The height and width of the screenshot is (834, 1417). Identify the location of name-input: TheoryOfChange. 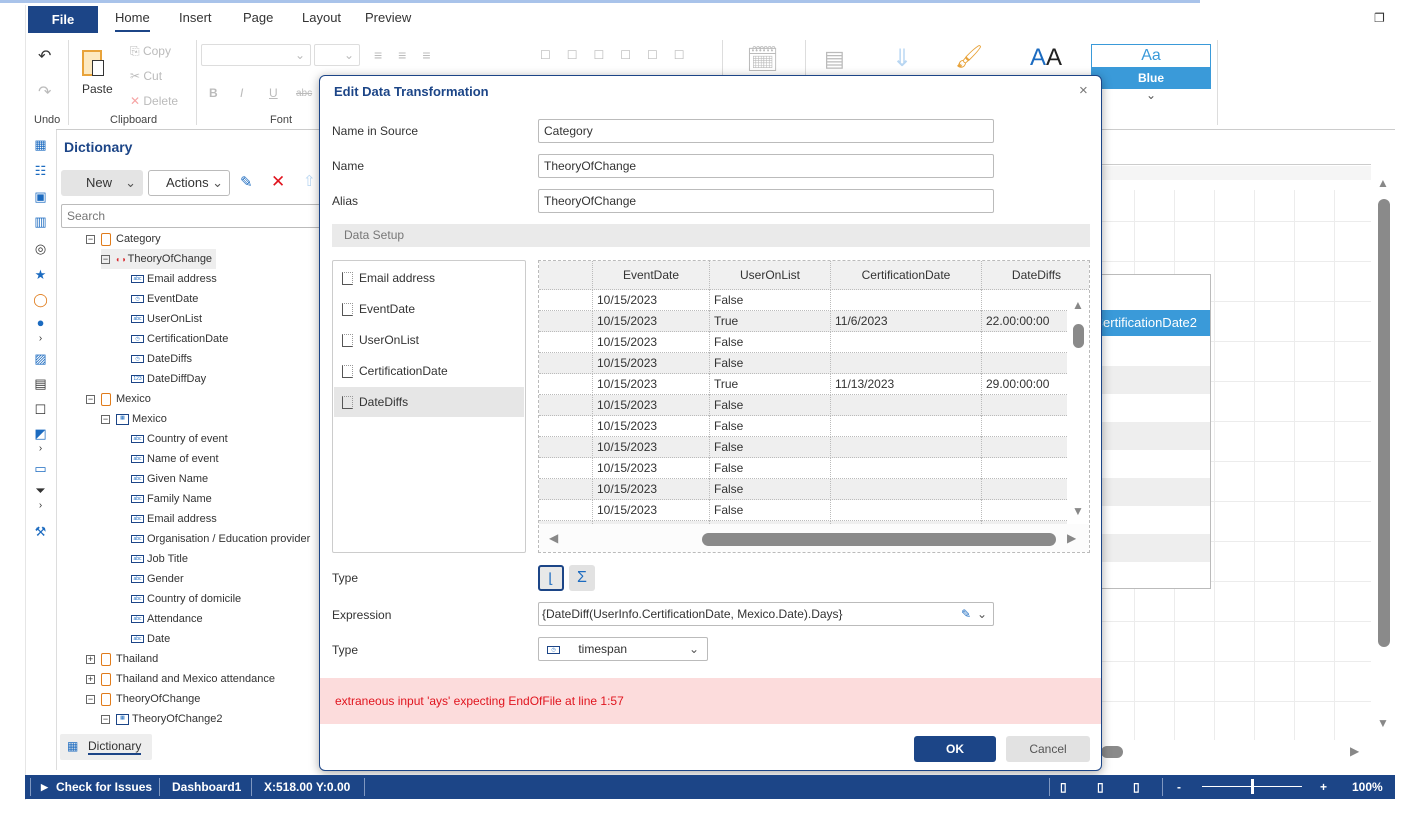
(766, 166).